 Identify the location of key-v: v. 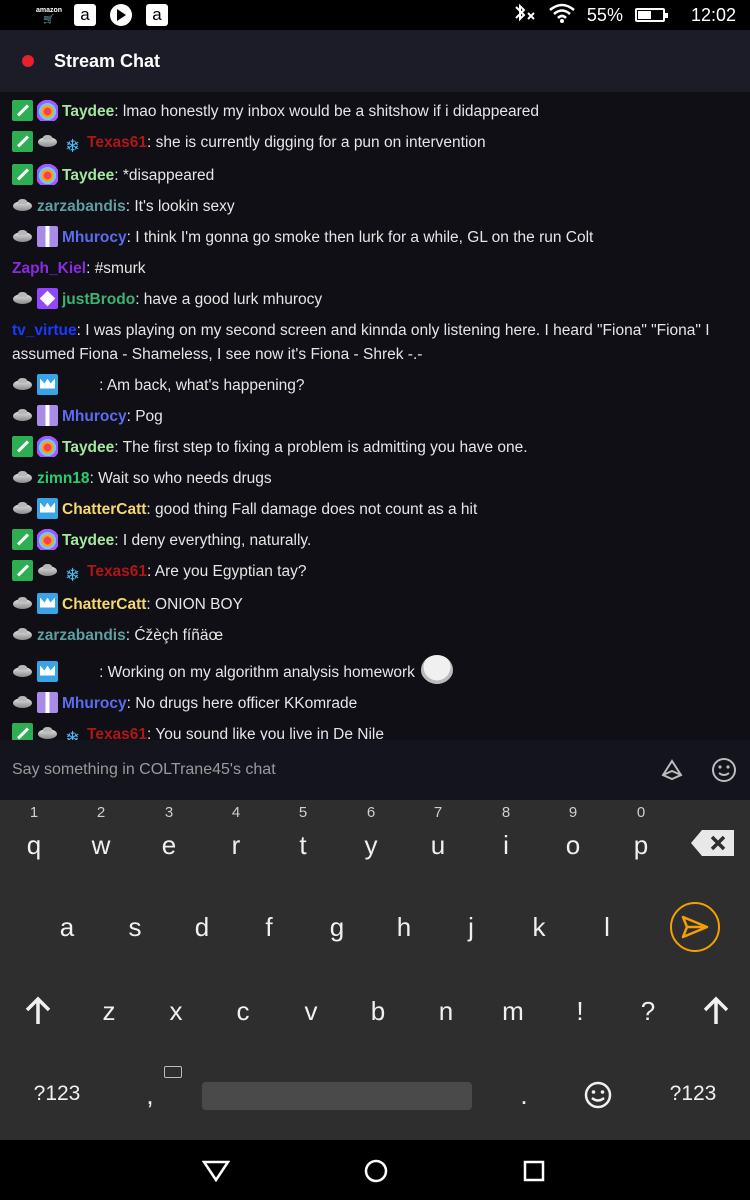
(311, 1011).